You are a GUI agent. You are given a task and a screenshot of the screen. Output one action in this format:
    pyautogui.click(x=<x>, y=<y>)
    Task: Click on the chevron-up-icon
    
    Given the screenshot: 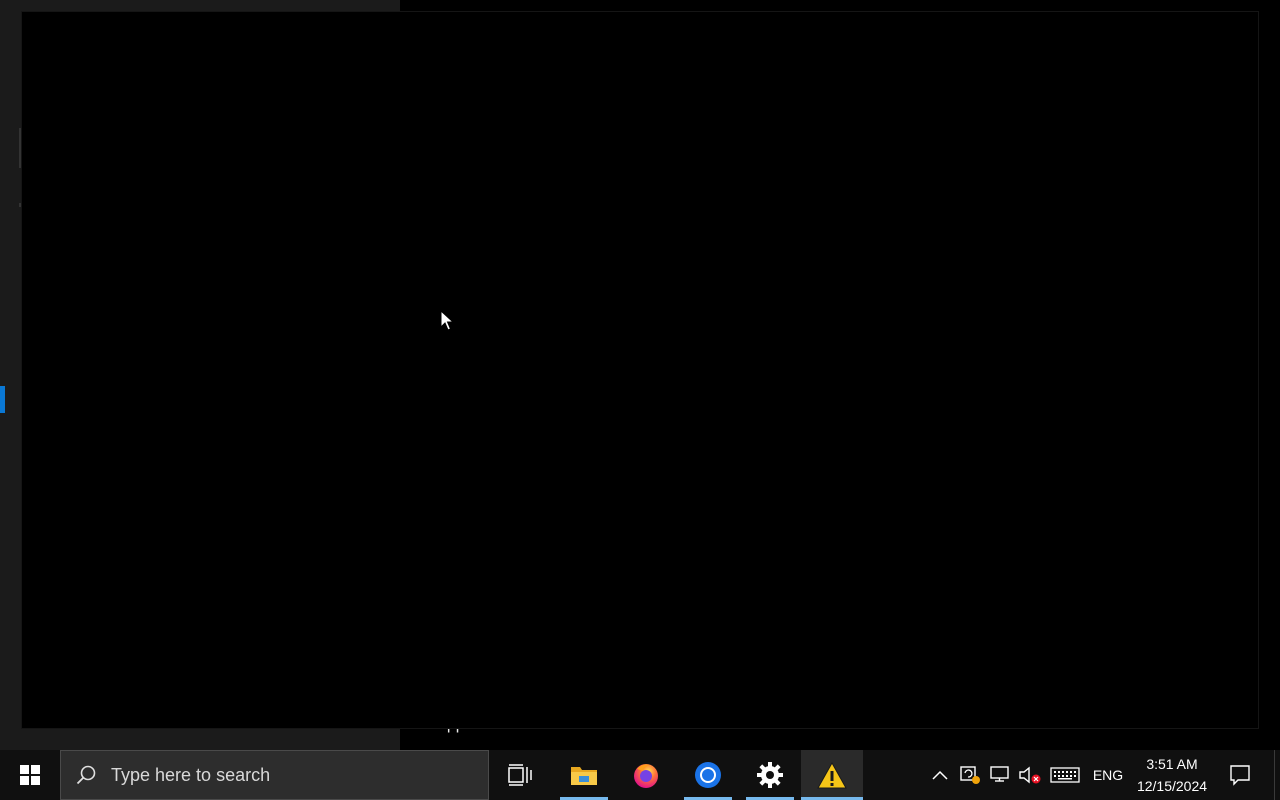 What is the action you would take?
    pyautogui.click(x=940, y=775)
    